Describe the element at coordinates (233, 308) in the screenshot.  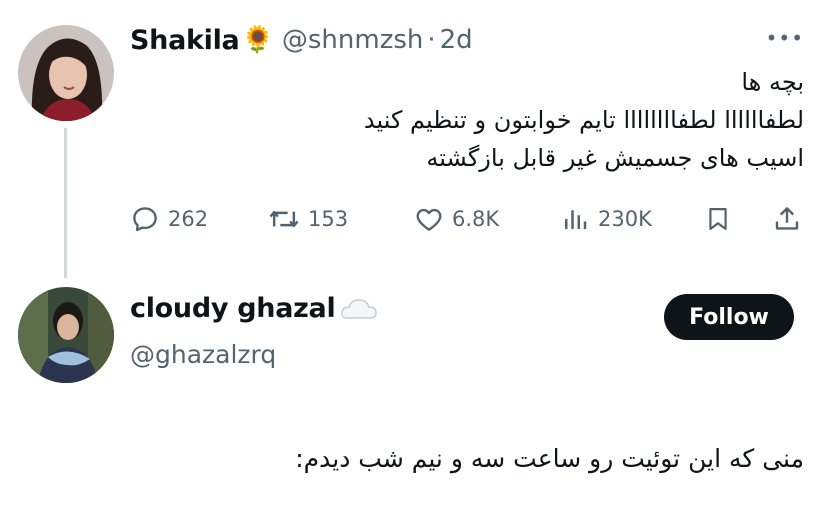
I see `tweet2-author-name: cloudy ghazal` at that location.